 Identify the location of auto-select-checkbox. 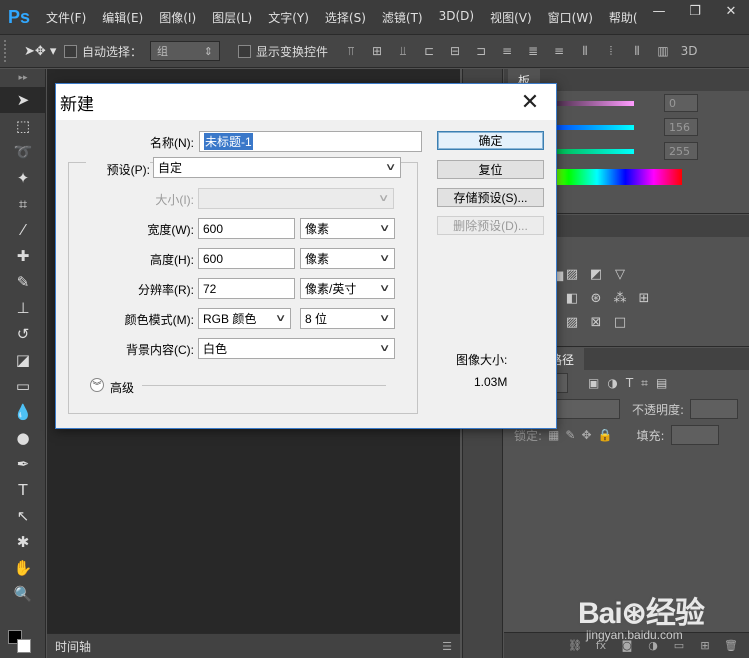
(70, 51).